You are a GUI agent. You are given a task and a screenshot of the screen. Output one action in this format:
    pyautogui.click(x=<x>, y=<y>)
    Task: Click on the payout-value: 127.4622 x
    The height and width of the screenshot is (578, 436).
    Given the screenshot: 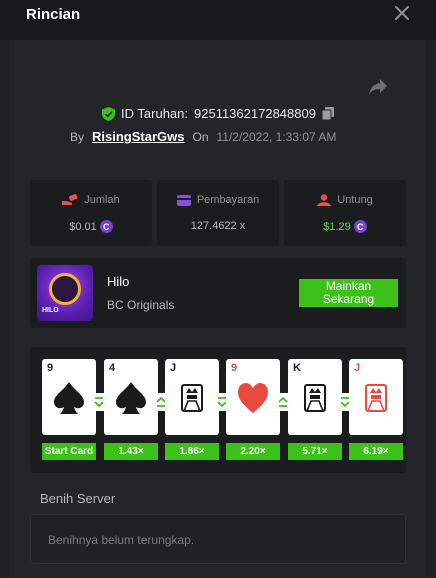 What is the action you would take?
    pyautogui.click(x=218, y=226)
    